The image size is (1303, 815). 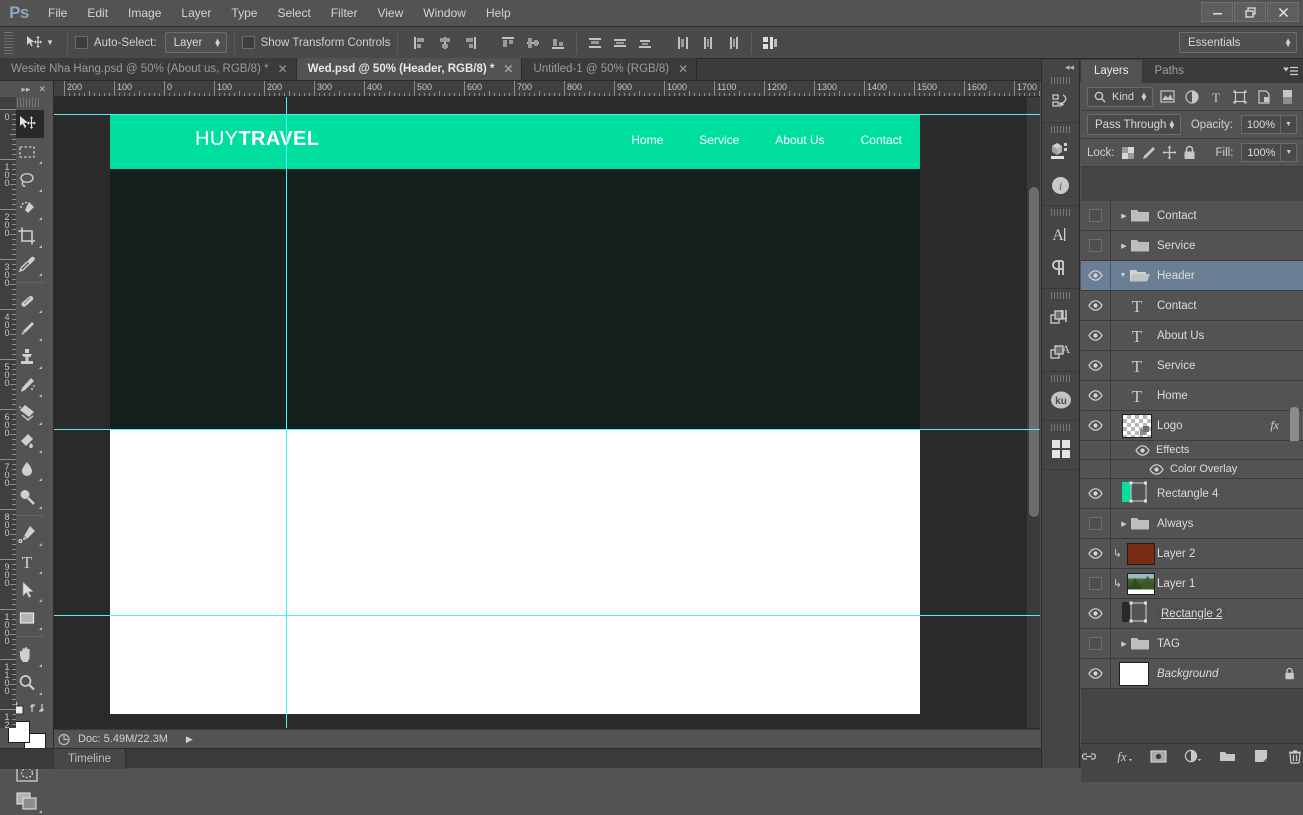 What do you see at coordinates (1060, 317) in the screenshot?
I see `character-styles-panel-icon` at bounding box center [1060, 317].